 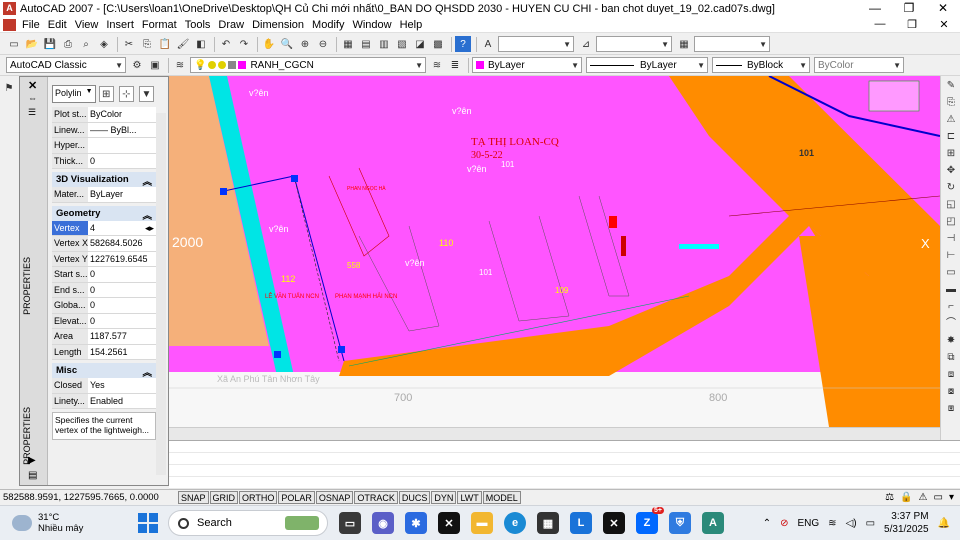 I want to click on workspace-select: AutoCAD Classic ▼, so click(x=66, y=65).